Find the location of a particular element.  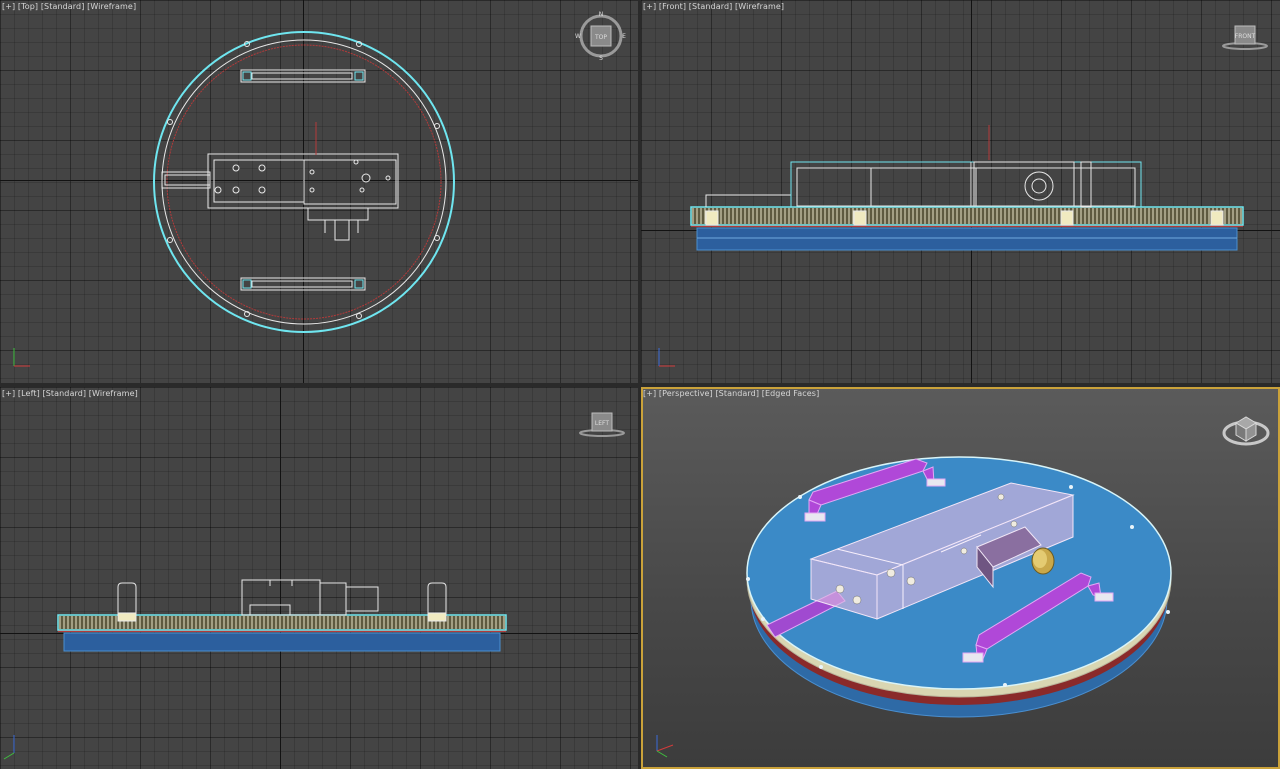

compass-w: W is located at coordinates (578, 36).